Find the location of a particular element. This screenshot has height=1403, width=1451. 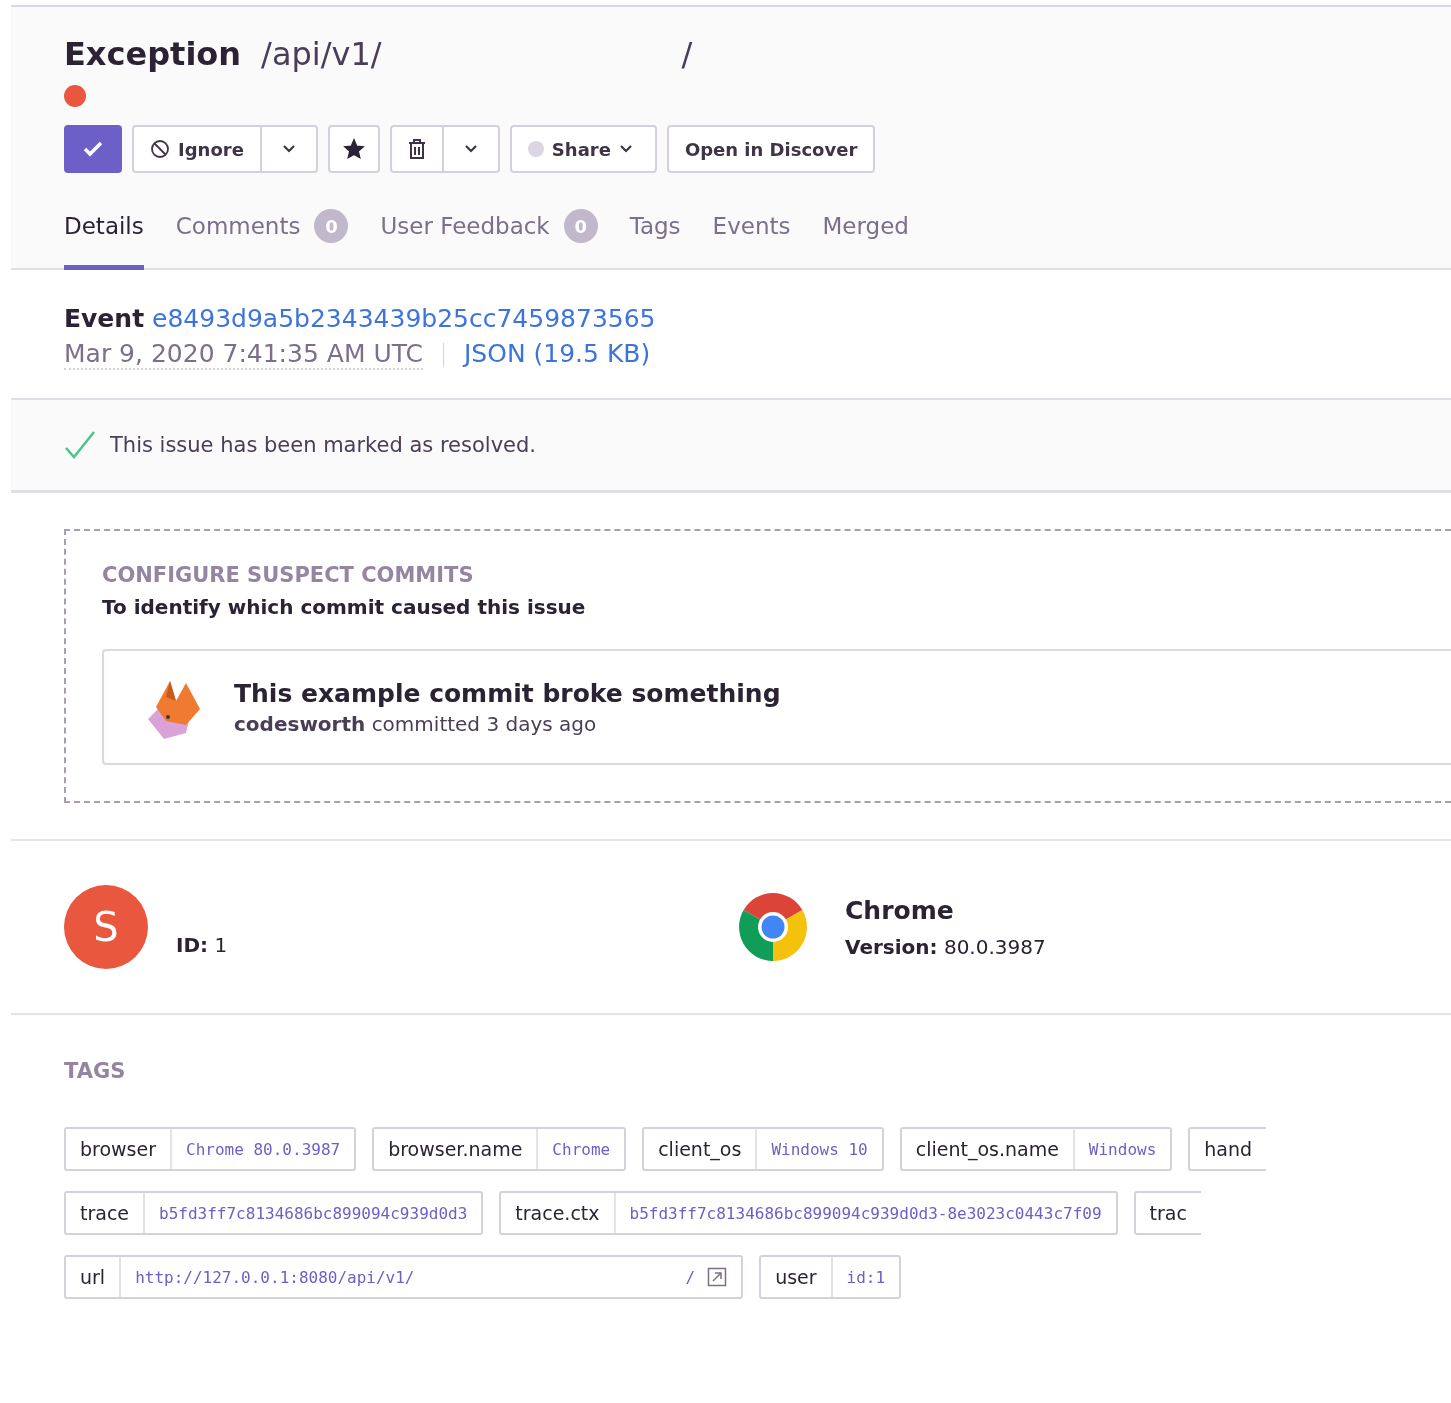

share-button: Share is located at coordinates (583, 149).